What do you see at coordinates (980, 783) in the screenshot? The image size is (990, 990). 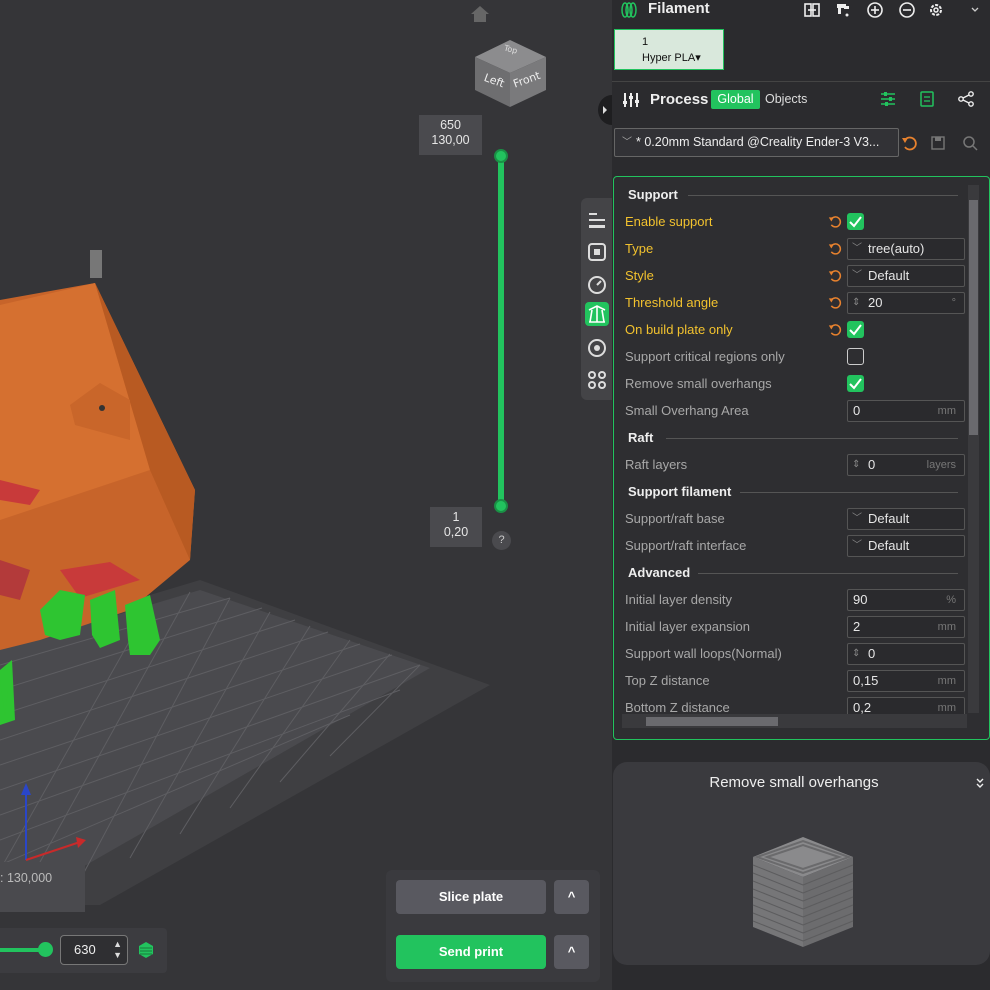 I see `help-collapse-chevron-icon` at bounding box center [980, 783].